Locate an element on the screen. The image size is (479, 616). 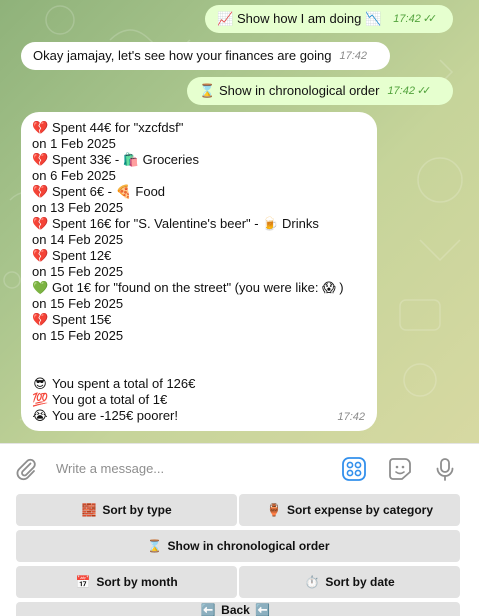
summary-line: 😎 You spent a total of 126€ is located at coordinates (198, 384).